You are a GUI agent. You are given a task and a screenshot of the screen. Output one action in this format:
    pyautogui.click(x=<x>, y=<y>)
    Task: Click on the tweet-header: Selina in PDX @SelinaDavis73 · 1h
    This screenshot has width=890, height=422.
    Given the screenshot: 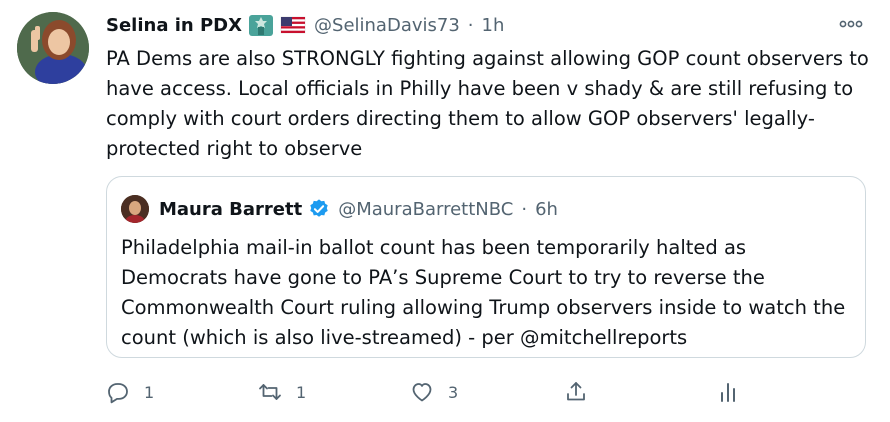 What is the action you would take?
    pyautogui.click(x=305, y=25)
    